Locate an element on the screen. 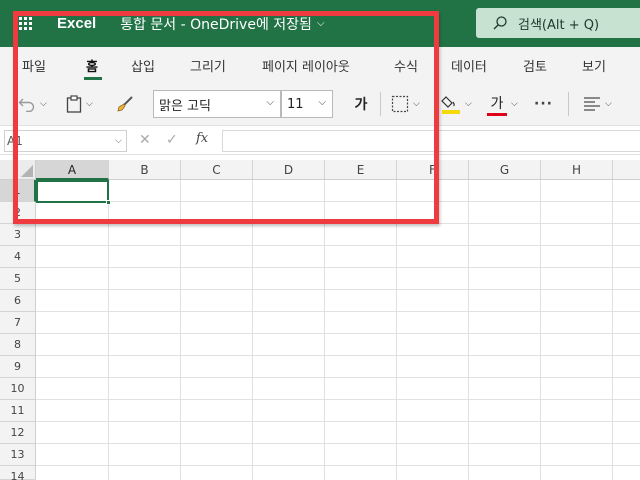 Image resolution: width=640 pixels, height=480 pixels. column-header-g: G is located at coordinates (505, 170).